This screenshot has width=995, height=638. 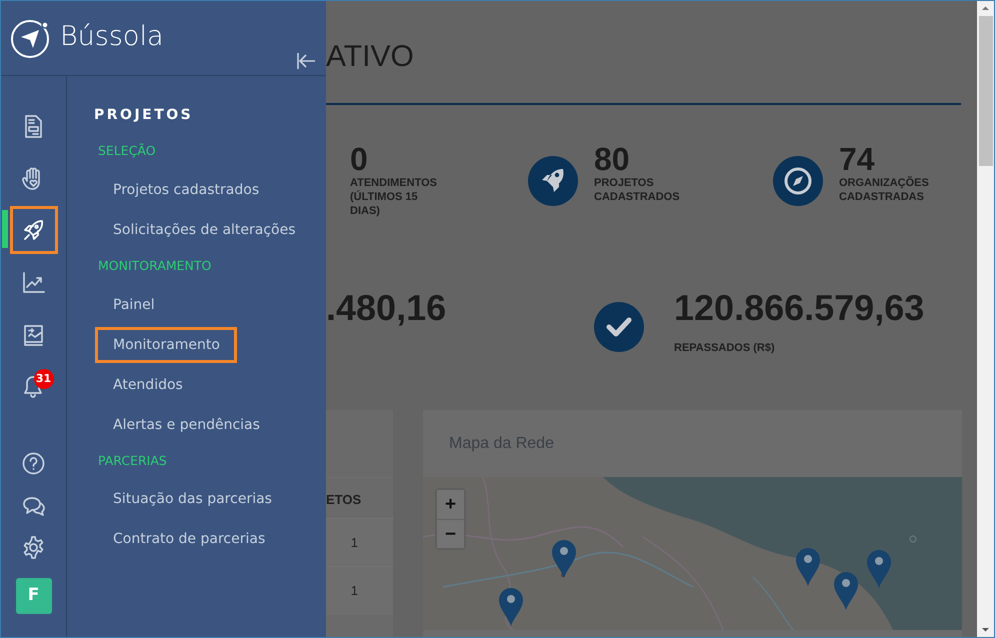 I want to click on notification-count: 31, so click(x=44, y=379).